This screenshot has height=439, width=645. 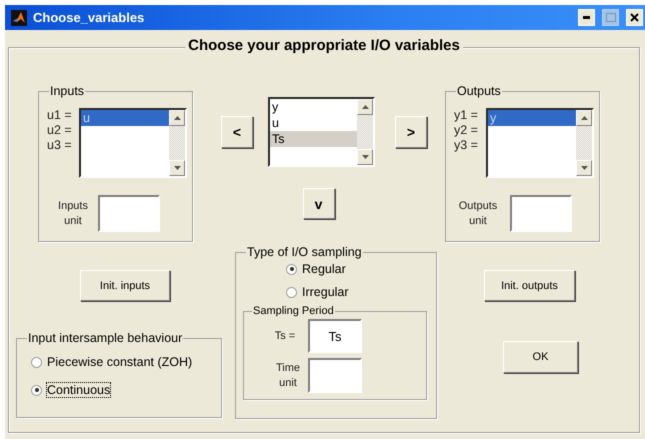 I want to click on unit-label: Inputs unit, so click(x=73, y=213).